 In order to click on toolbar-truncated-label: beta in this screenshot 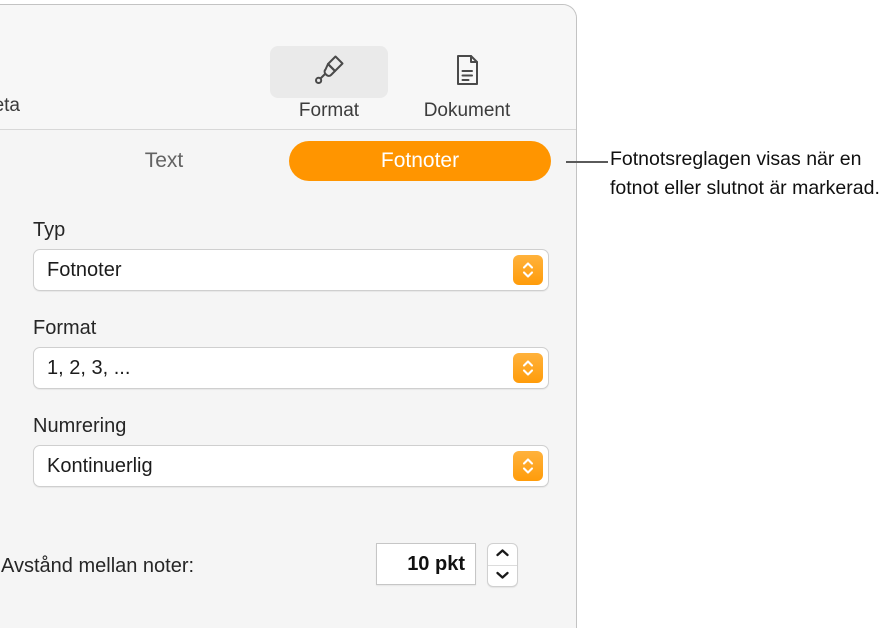, I will do `click(10, 105)`.